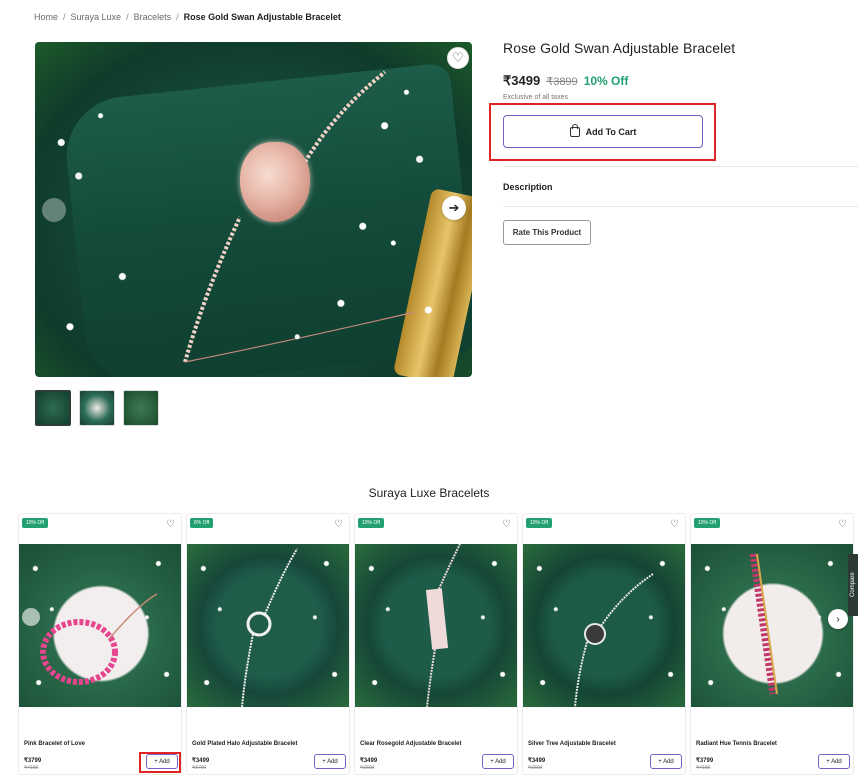  What do you see at coordinates (410, 744) in the screenshot?
I see `product-name: Clear Rosegold Adjustable Bracelet` at bounding box center [410, 744].